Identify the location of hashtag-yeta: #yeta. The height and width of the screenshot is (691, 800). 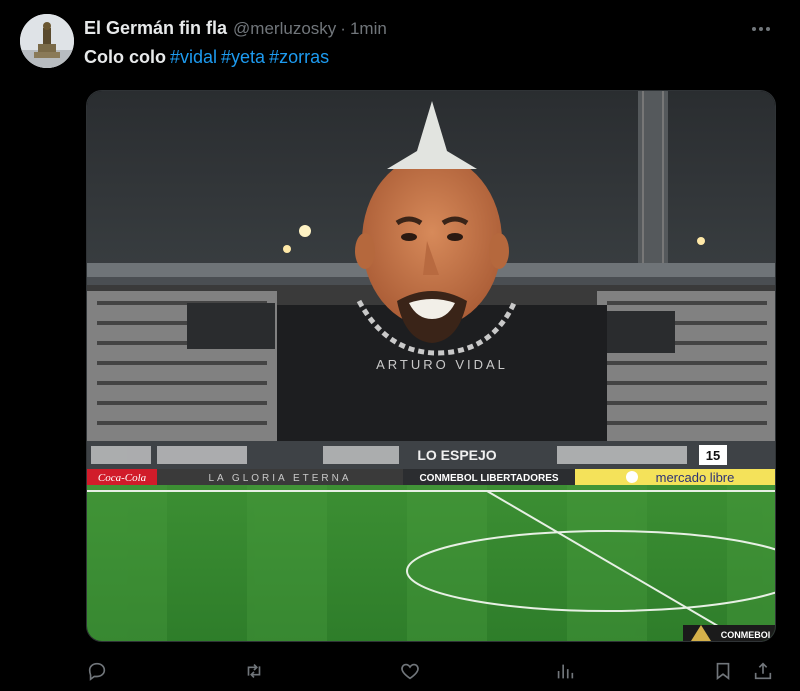
(243, 57).